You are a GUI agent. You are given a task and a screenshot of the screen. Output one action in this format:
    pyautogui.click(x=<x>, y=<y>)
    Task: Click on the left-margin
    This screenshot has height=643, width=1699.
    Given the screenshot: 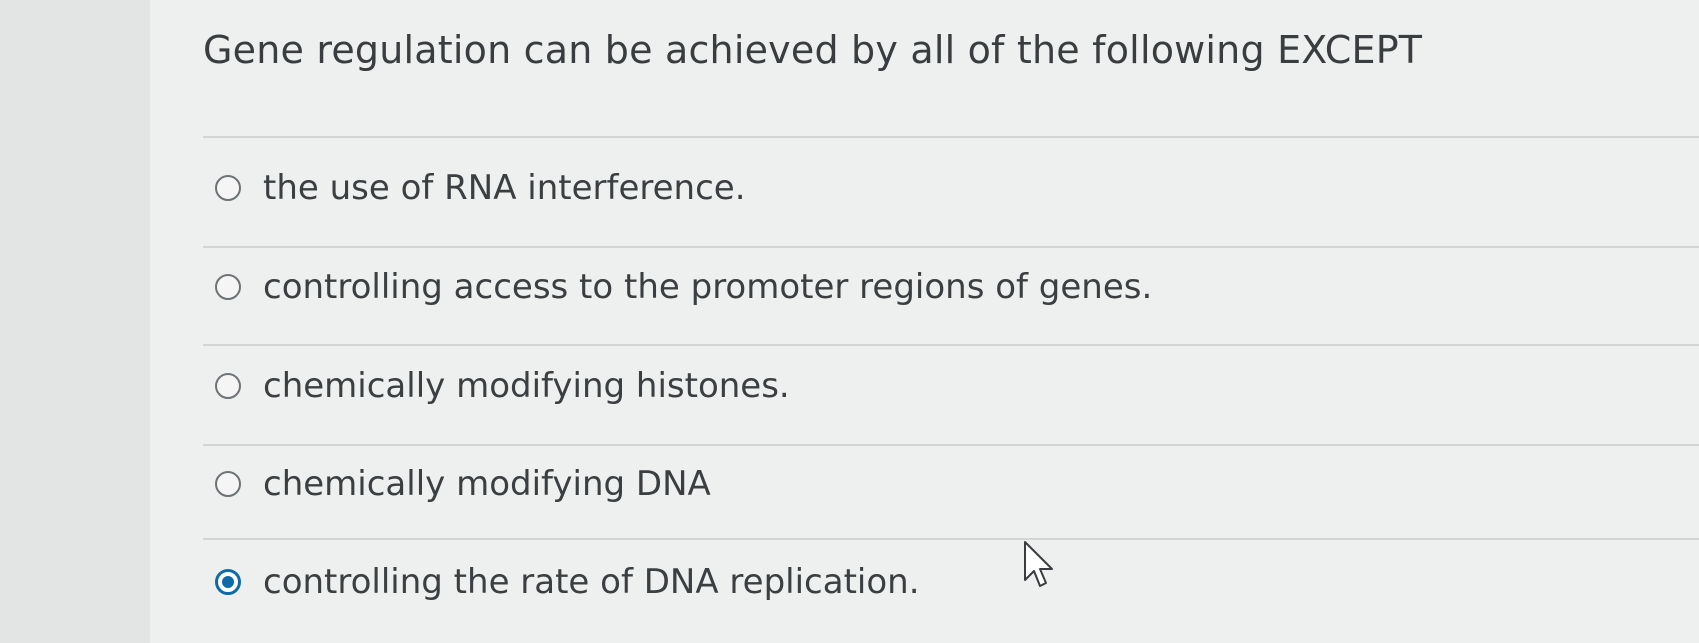 What is the action you would take?
    pyautogui.click(x=75, y=321)
    